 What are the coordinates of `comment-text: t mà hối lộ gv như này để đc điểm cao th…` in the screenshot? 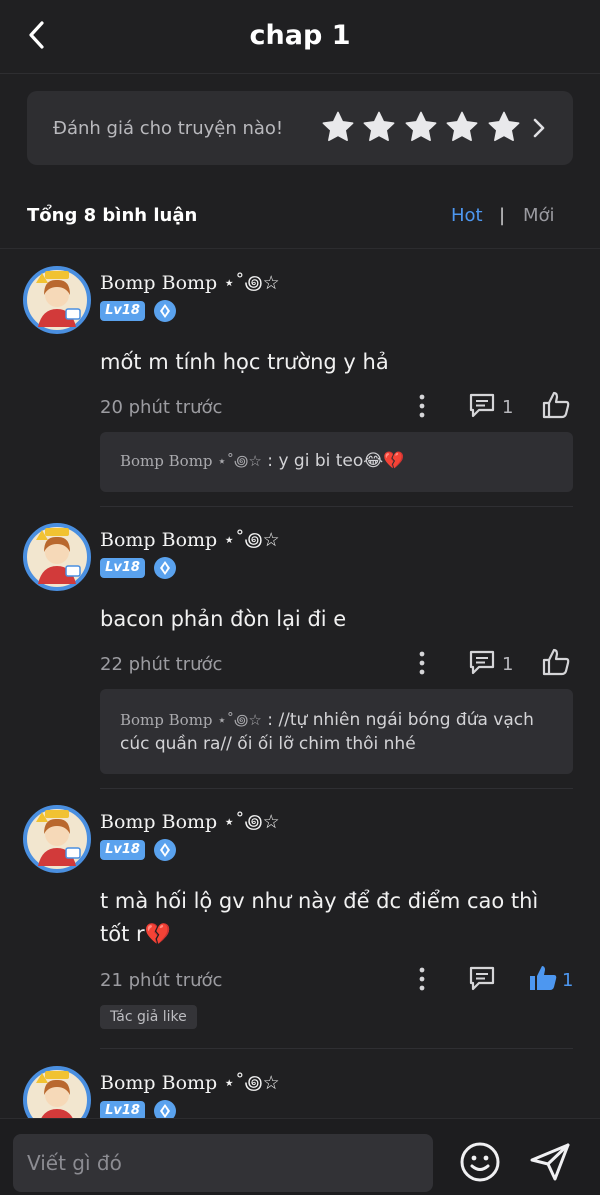 It's located at (319, 917).